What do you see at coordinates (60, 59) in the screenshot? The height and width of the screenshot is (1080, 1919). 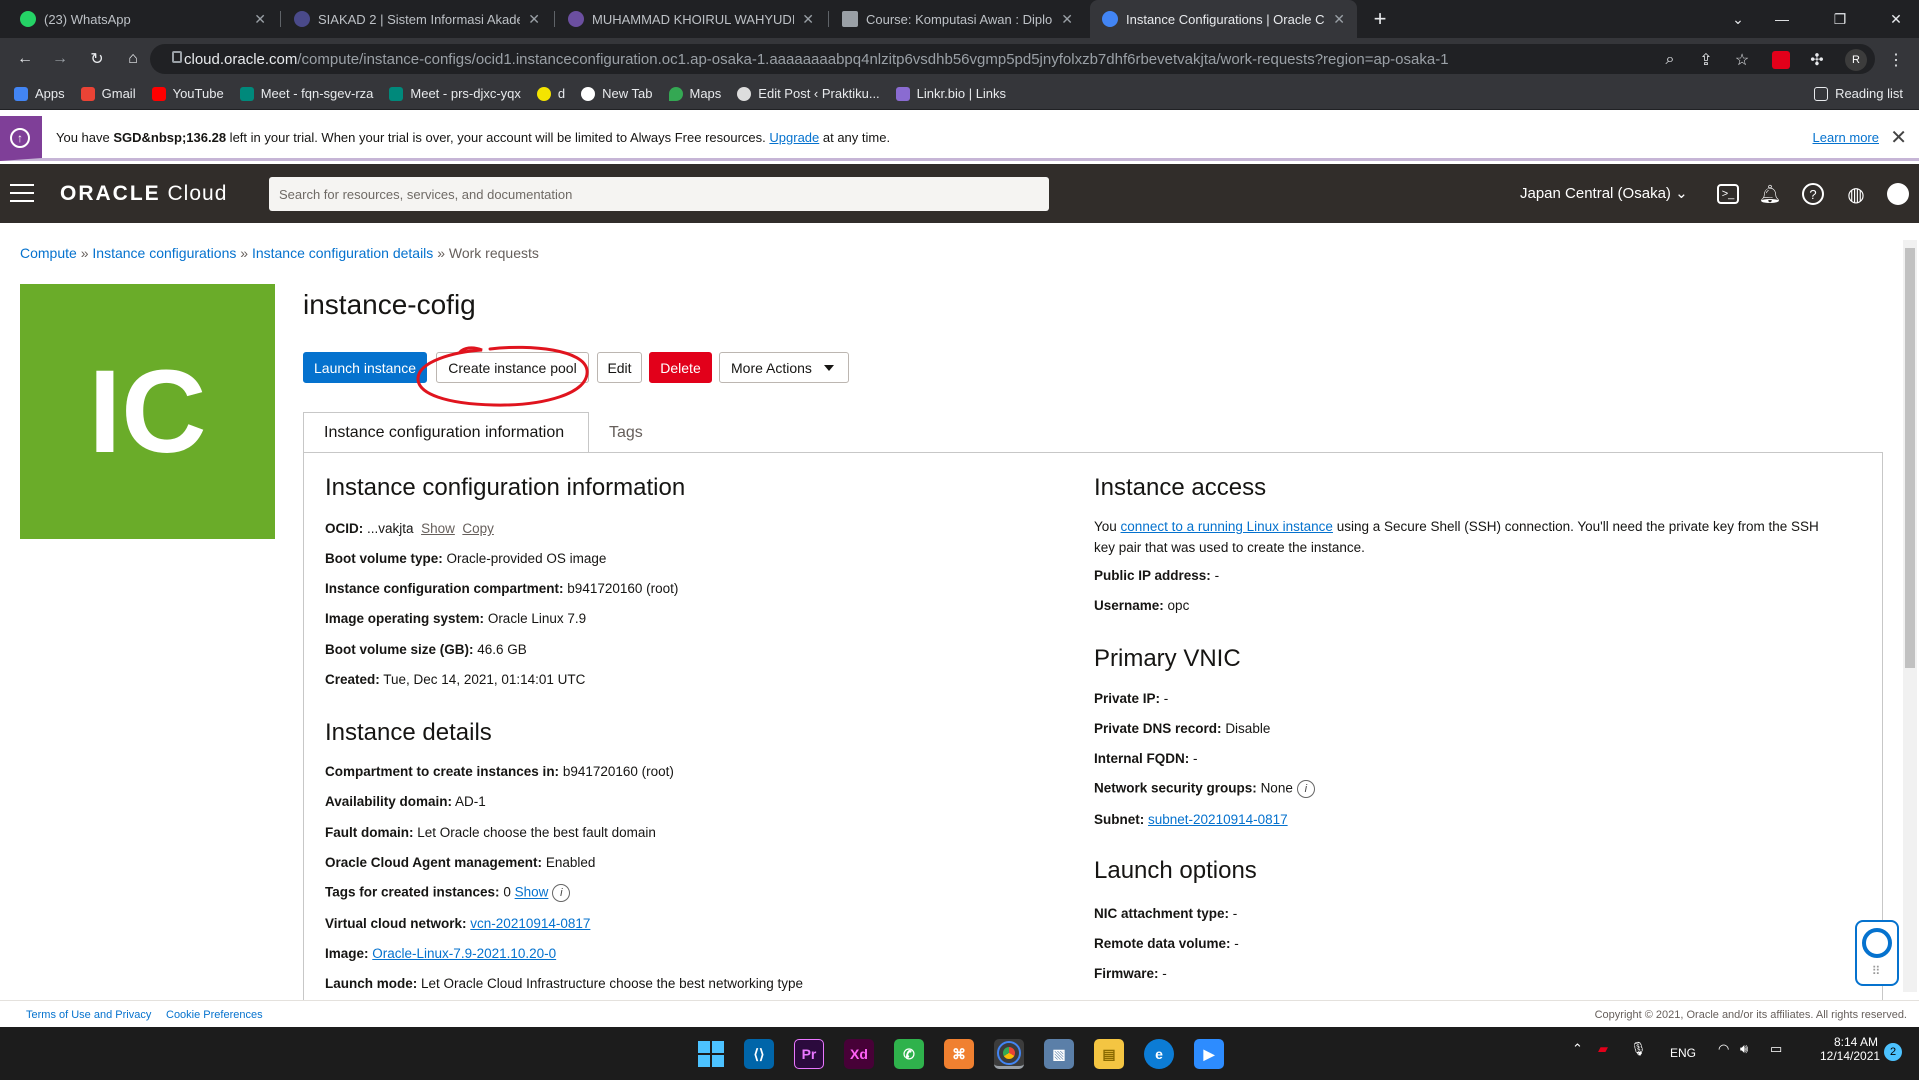 I see `forward-icon: →` at bounding box center [60, 59].